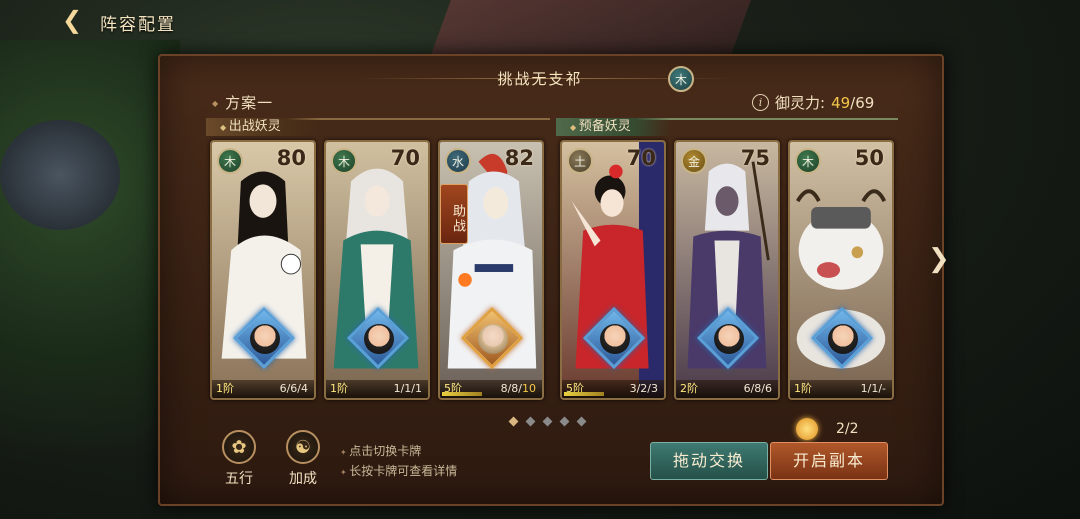 This screenshot has width=1080, height=519. I want to click on card-rank: 2阶, so click(689, 388).